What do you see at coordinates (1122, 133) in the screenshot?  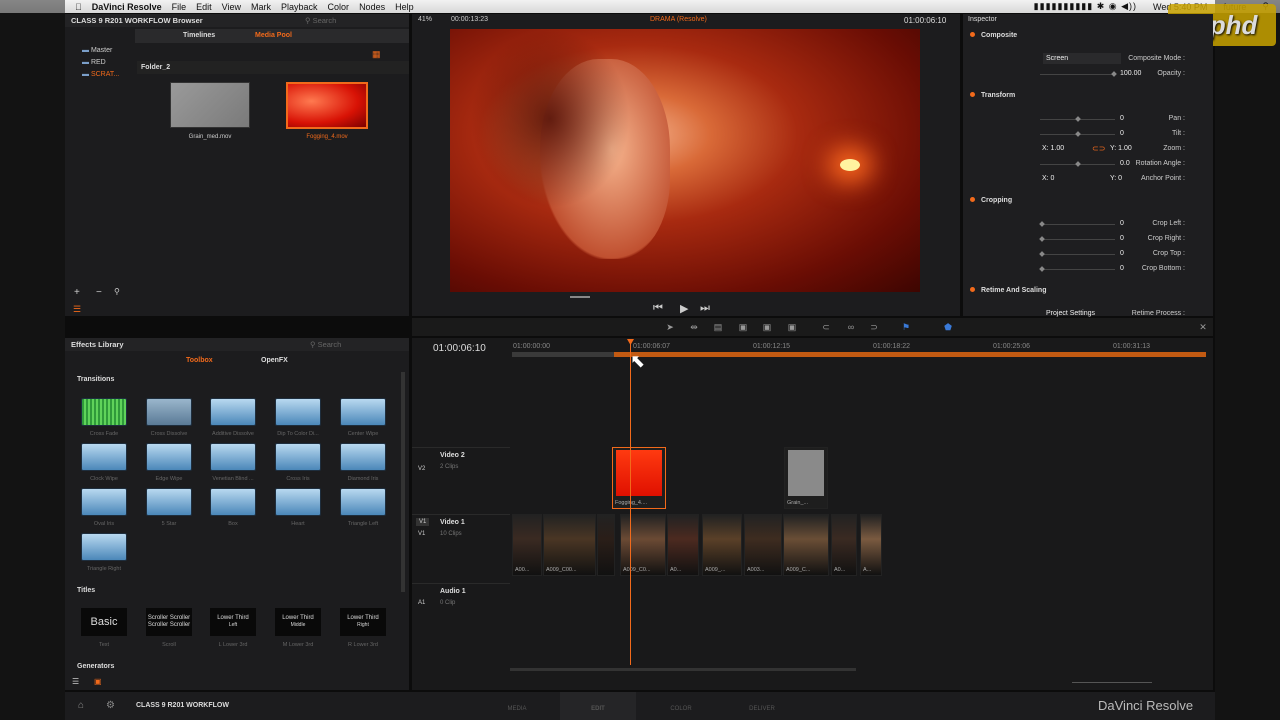 I see `tilt-value: 0` at bounding box center [1122, 133].